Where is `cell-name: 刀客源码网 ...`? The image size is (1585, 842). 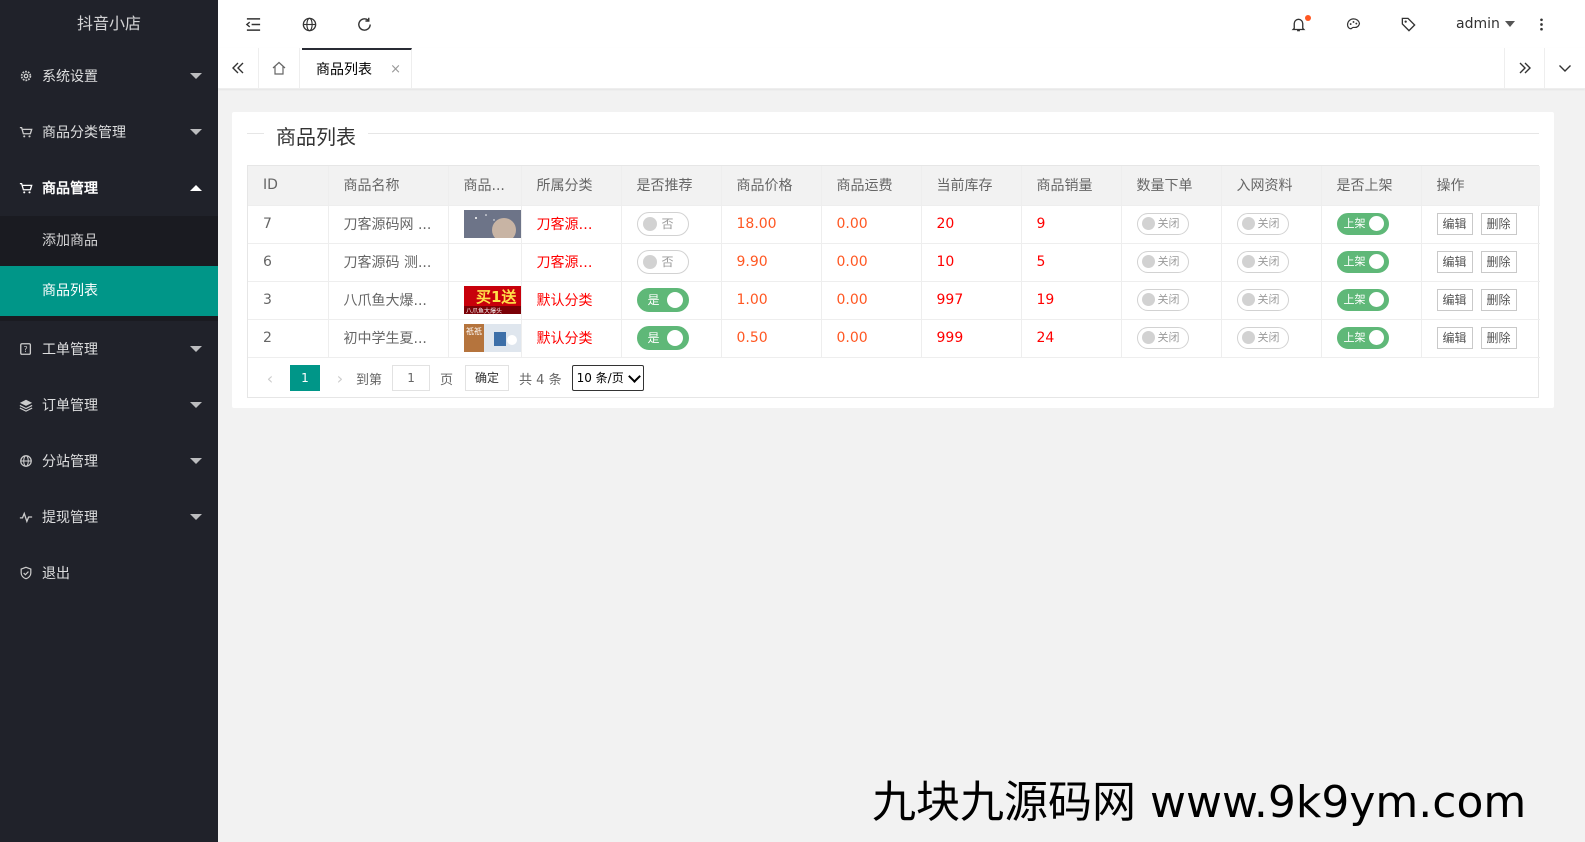
cell-name: 刀客源码网 ... is located at coordinates (388, 224).